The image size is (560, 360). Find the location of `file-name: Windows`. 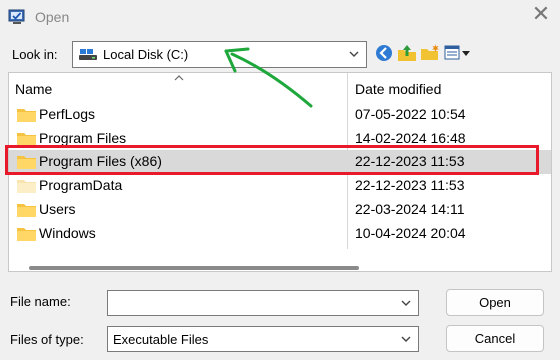

file-name: Windows is located at coordinates (67, 233).